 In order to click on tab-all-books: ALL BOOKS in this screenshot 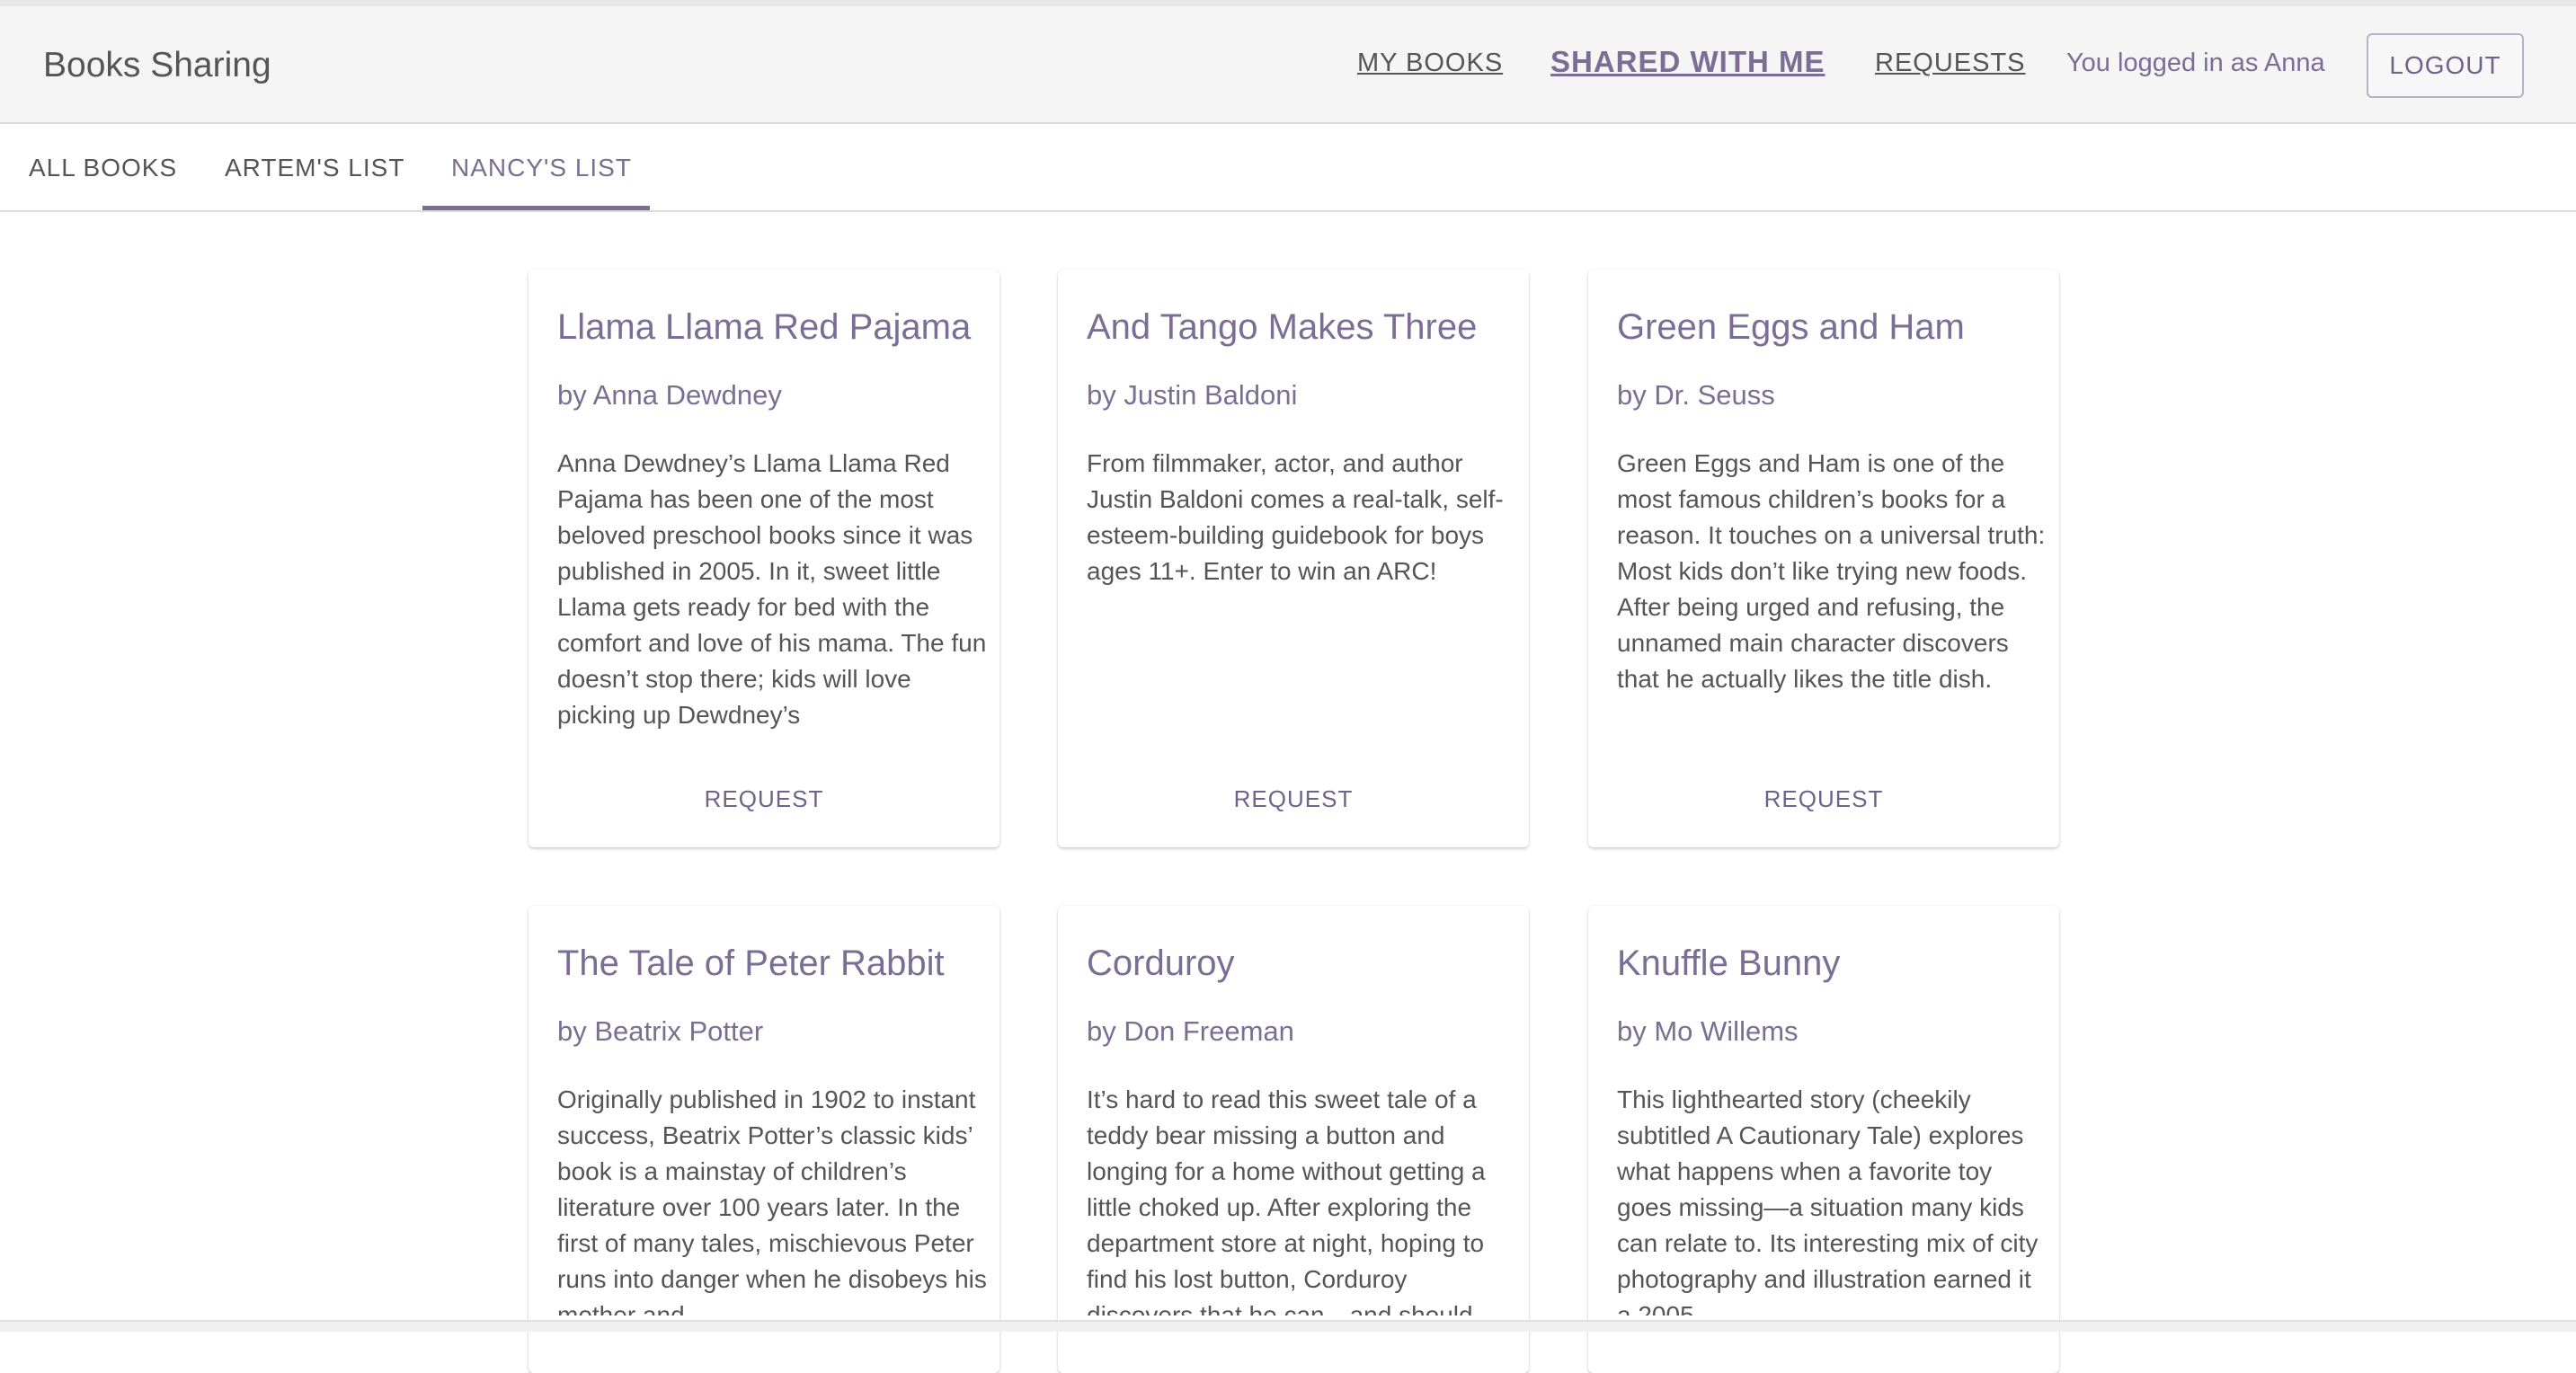, I will do `click(103, 168)`.